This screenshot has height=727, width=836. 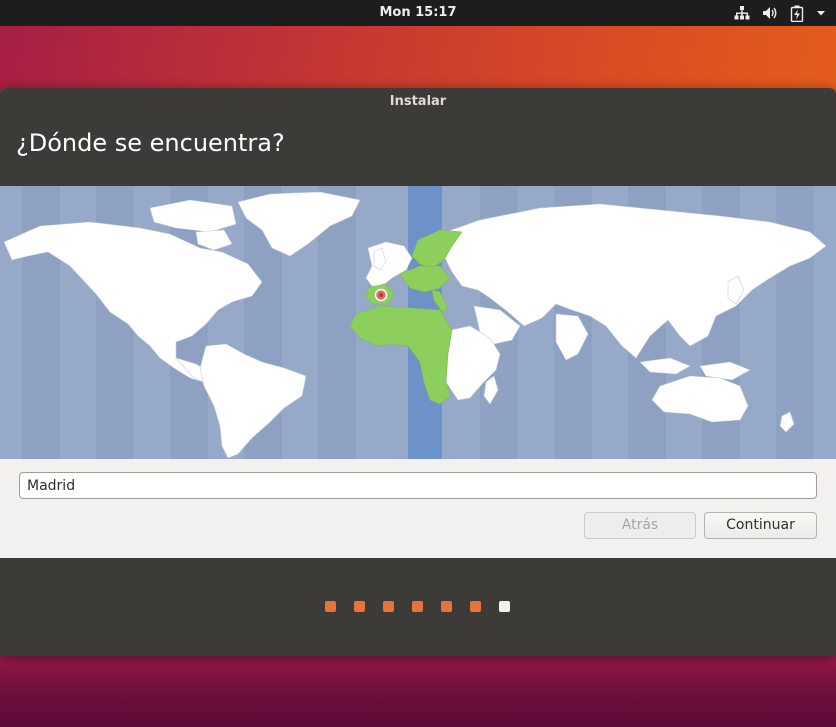 What do you see at coordinates (381, 295) in the screenshot?
I see `city-marker-madrid` at bounding box center [381, 295].